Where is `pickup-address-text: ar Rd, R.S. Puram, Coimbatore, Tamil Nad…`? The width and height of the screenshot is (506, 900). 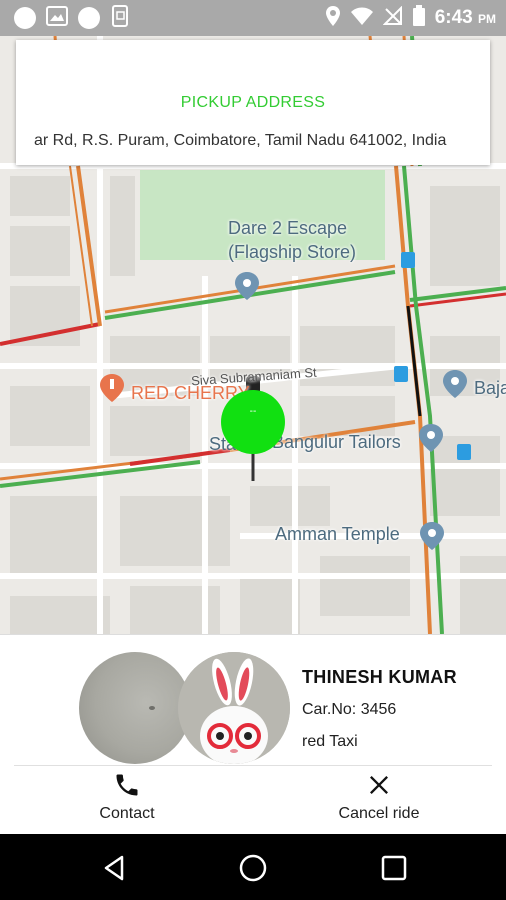 pickup-address-text: ar Rd, R.S. Puram, Coimbatore, Tamil Nad… is located at coordinates (258, 141).